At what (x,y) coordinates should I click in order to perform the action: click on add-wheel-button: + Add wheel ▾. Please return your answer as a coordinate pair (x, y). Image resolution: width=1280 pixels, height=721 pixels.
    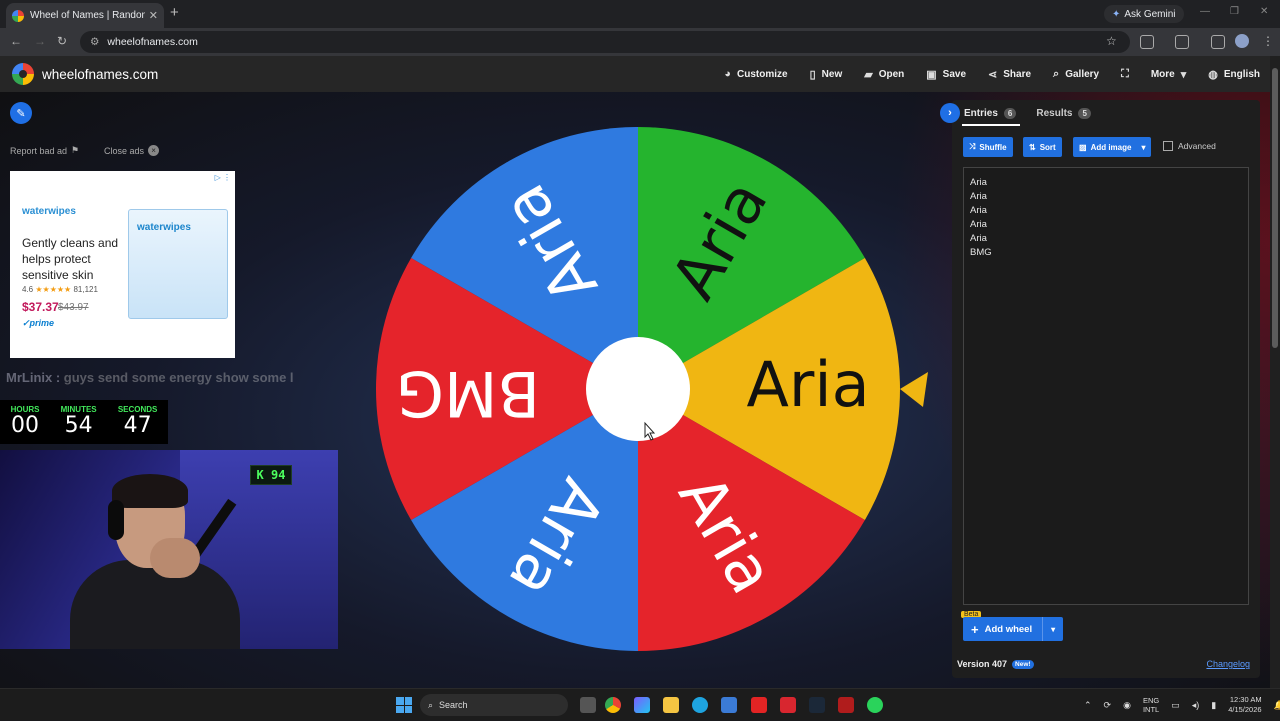
    Looking at the image, I should click on (1013, 629).